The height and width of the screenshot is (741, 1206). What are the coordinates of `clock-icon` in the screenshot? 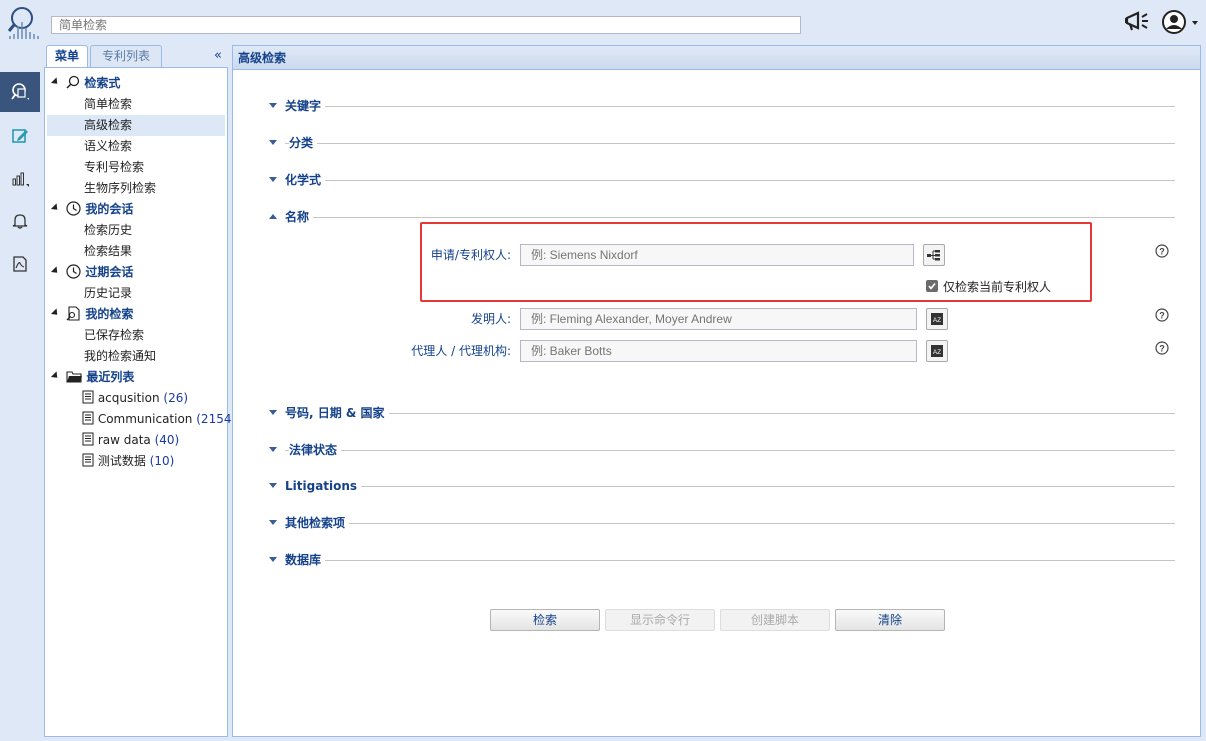 It's located at (73, 208).